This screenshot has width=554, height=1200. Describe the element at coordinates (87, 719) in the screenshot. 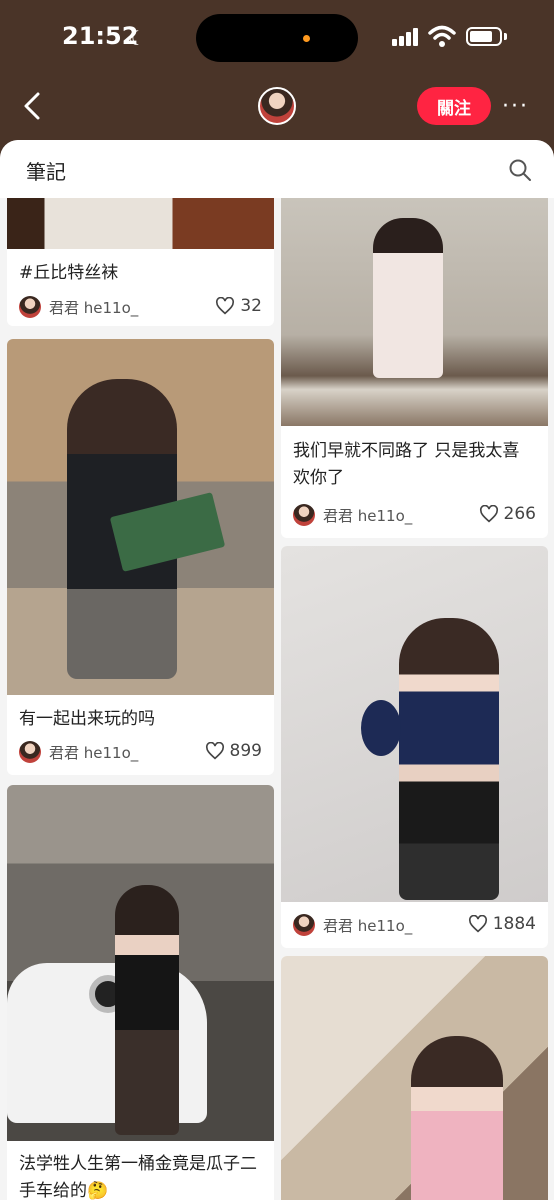

I see `note-caption: 有一起出来玩的吗` at that location.